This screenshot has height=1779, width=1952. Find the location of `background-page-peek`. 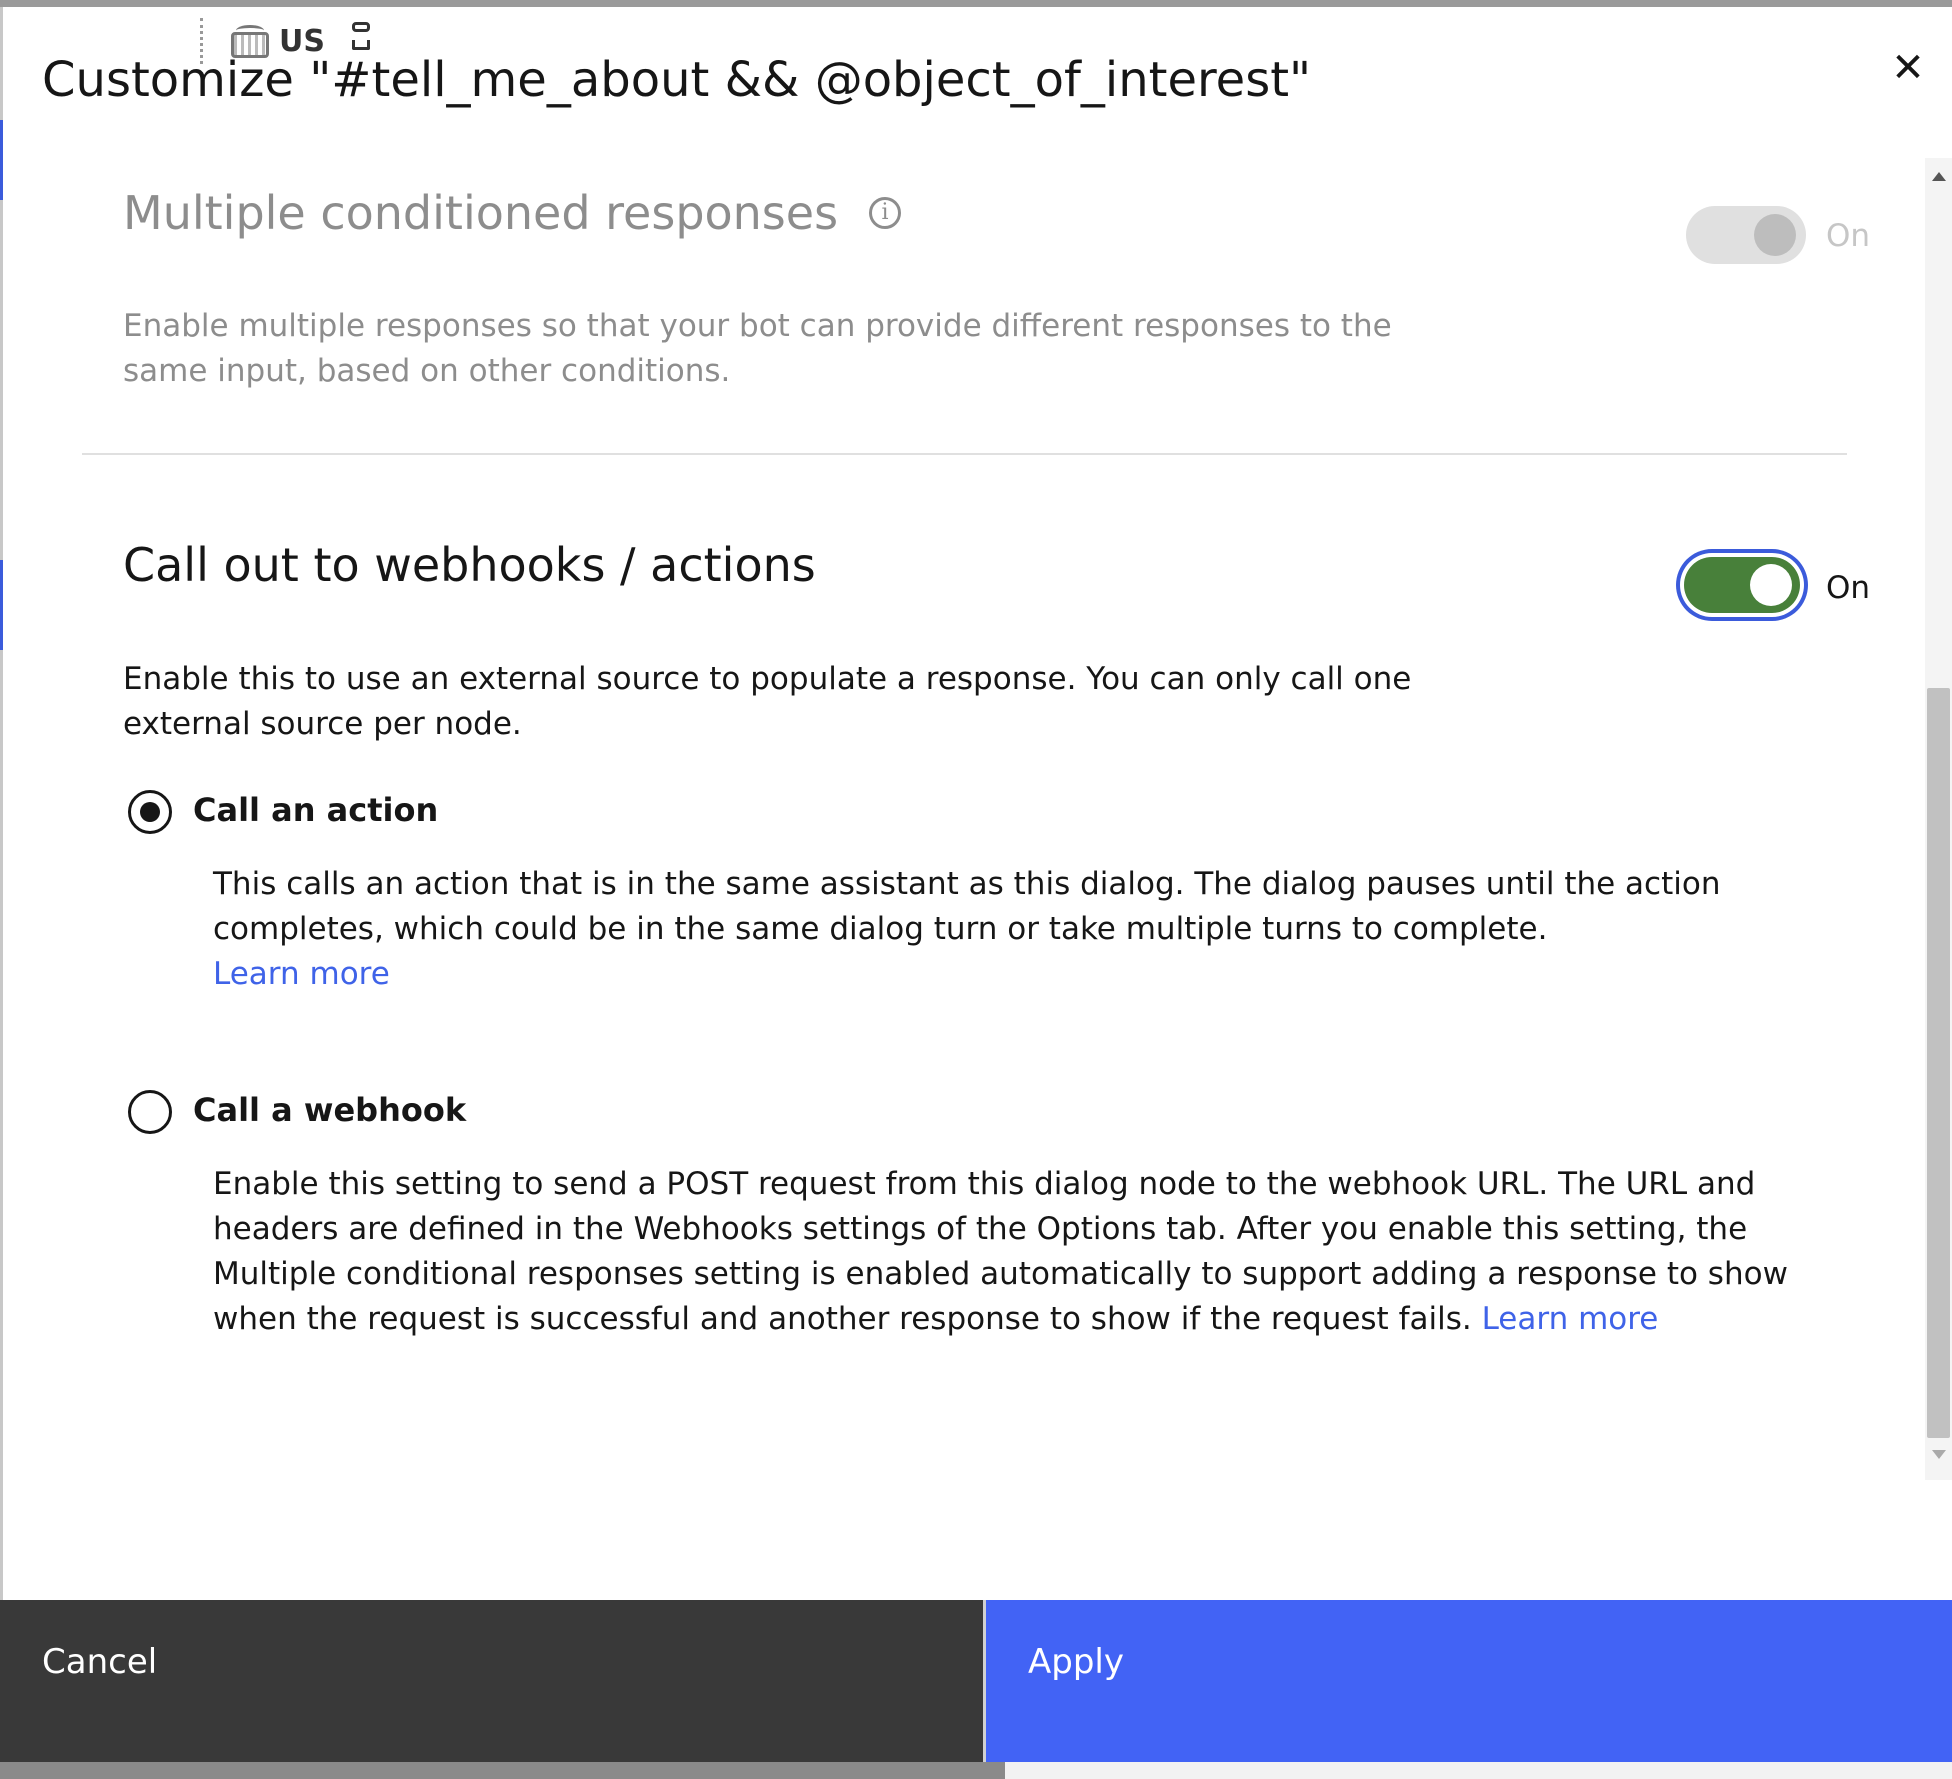

background-page-peek is located at coordinates (1478, 1770).